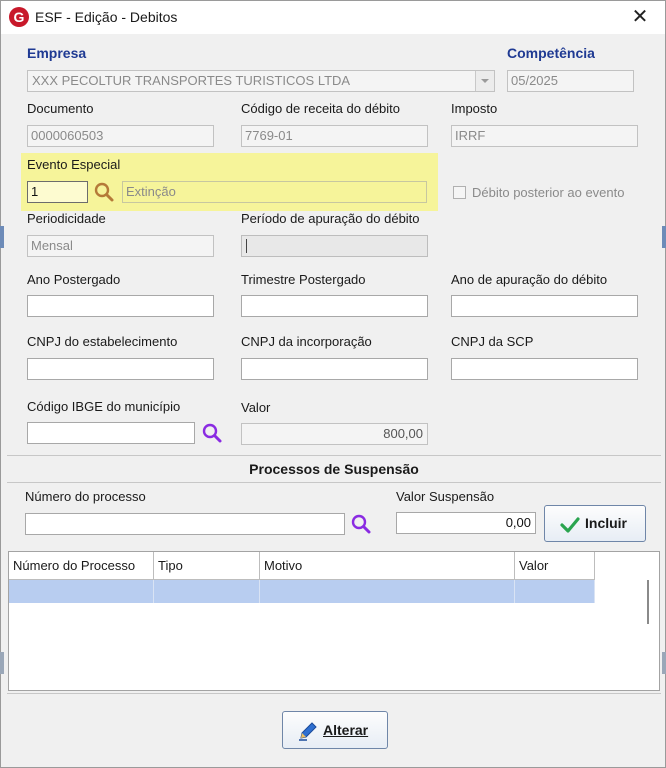 The width and height of the screenshot is (666, 768). I want to click on table-cell-motivo, so click(387, 591).